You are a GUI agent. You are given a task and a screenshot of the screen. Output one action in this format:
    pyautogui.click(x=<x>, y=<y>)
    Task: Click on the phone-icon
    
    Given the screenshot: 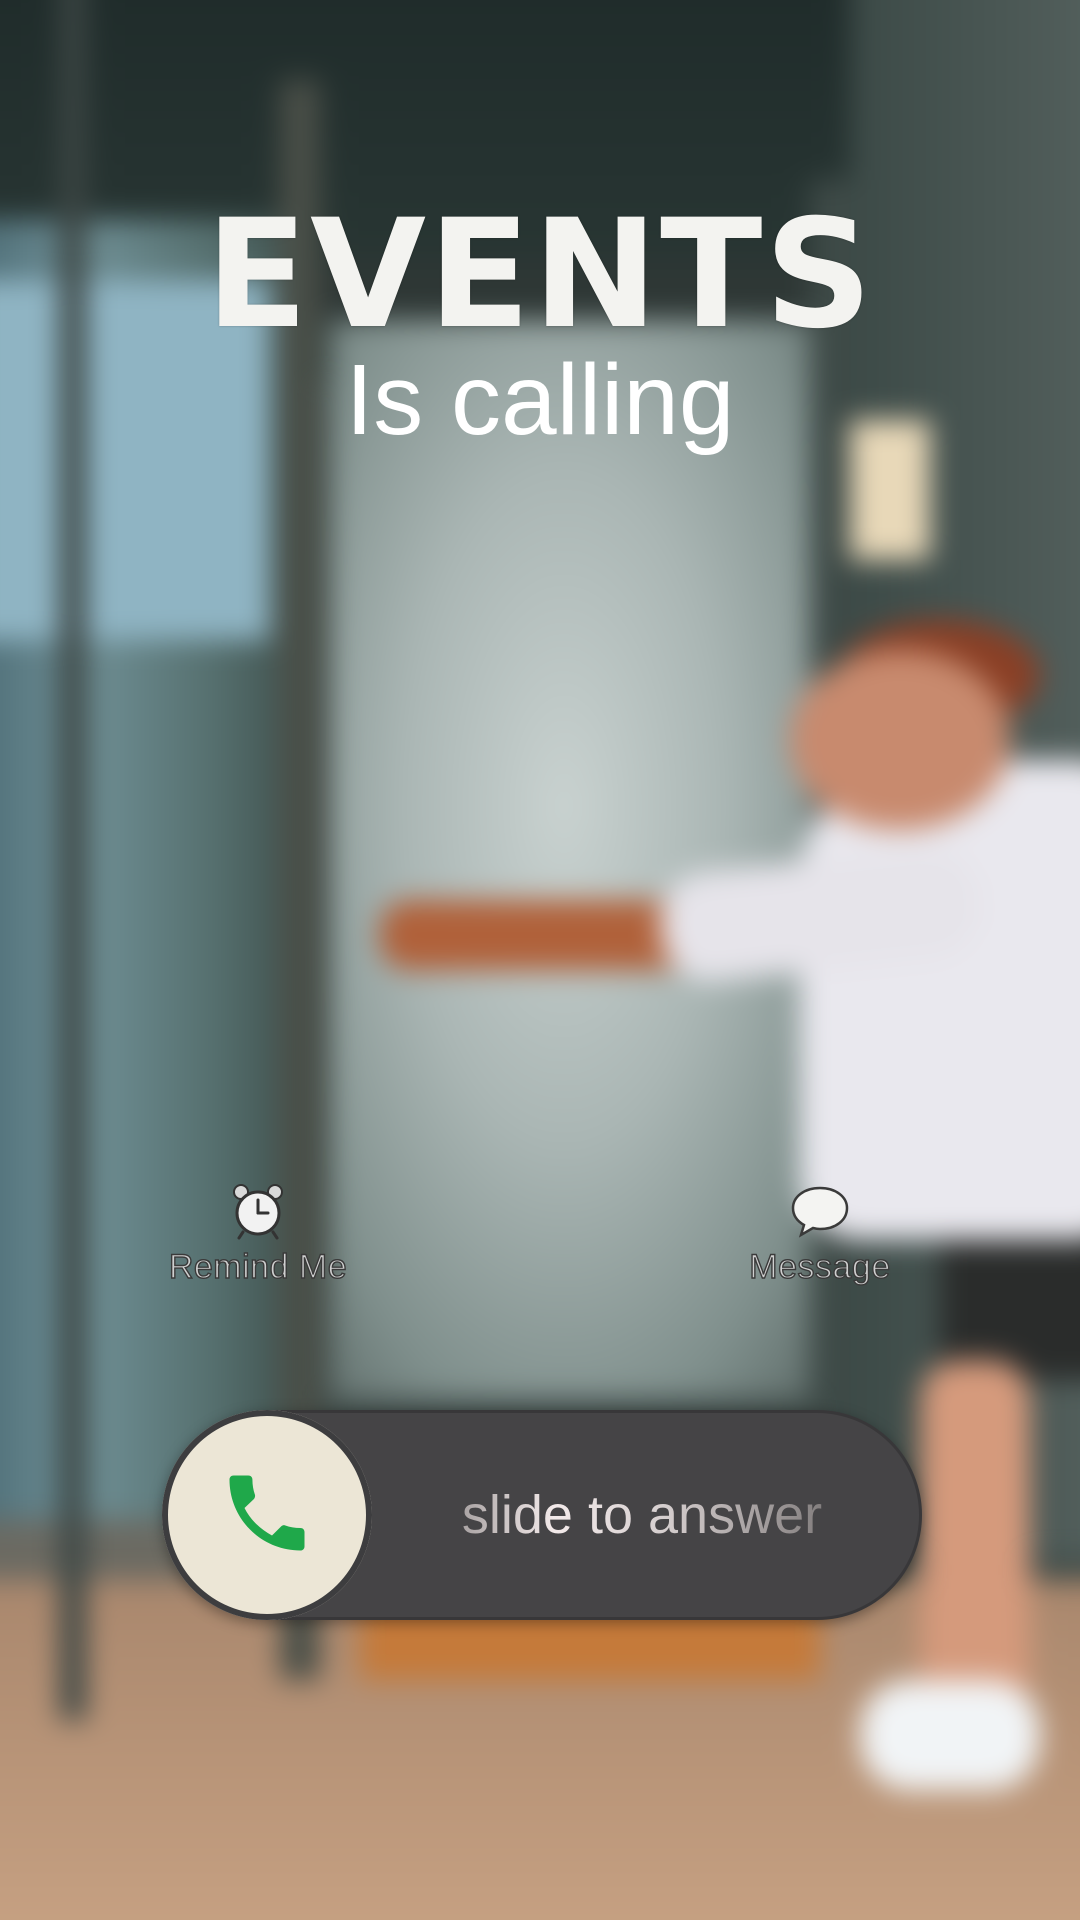 What is the action you would take?
    pyautogui.click(x=267, y=1515)
    